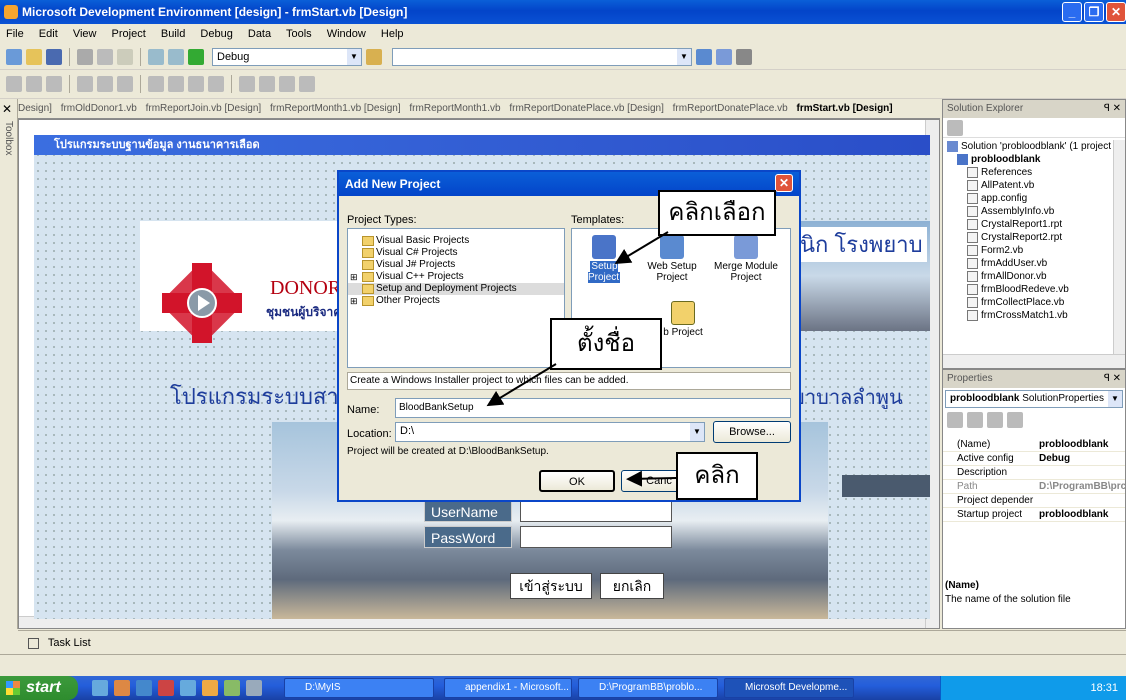 This screenshot has height=700, width=1126. Describe the element at coordinates (1034, 487) in the screenshot. I see `property-row: Path D:\ProgramBB\prc` at that location.